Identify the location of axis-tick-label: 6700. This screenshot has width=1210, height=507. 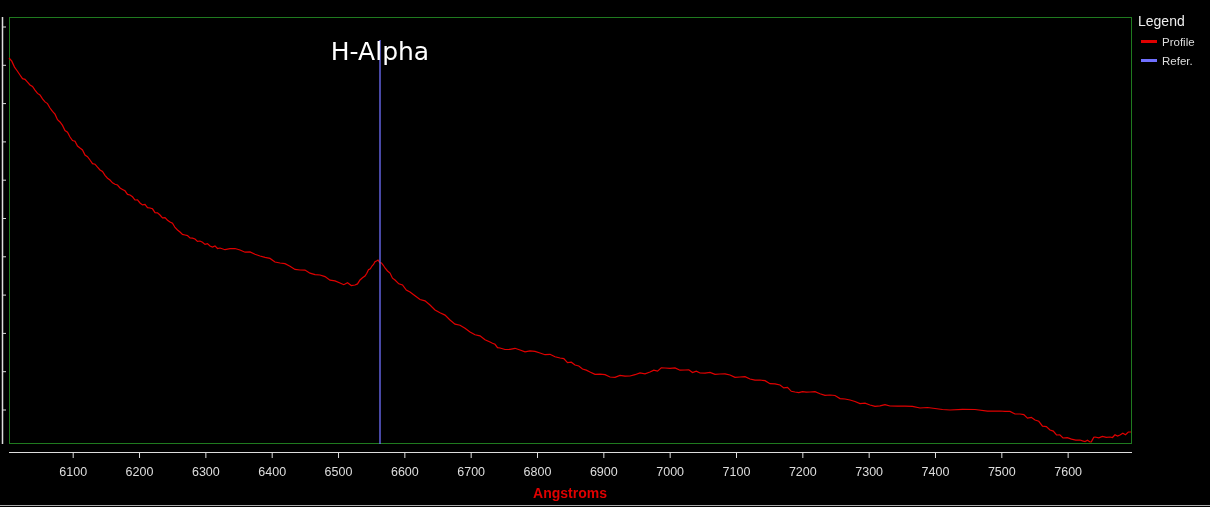
(471, 472).